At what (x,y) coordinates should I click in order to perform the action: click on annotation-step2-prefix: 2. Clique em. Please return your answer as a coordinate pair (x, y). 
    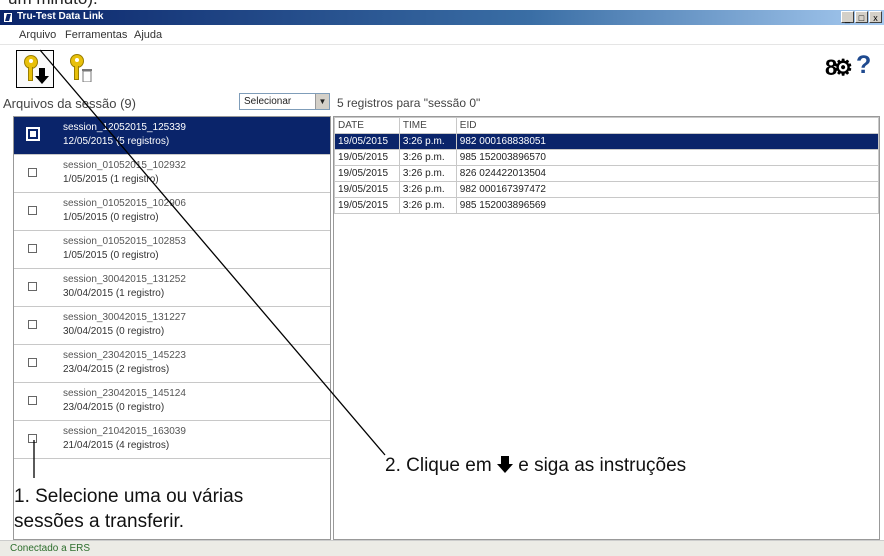
    Looking at the image, I should click on (438, 465).